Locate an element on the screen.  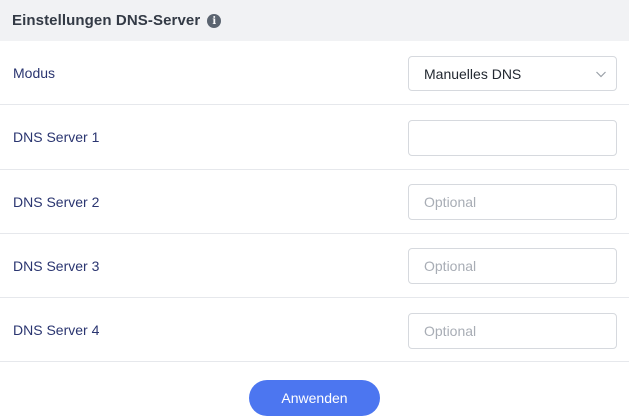
dns-server-1-input is located at coordinates (512, 138).